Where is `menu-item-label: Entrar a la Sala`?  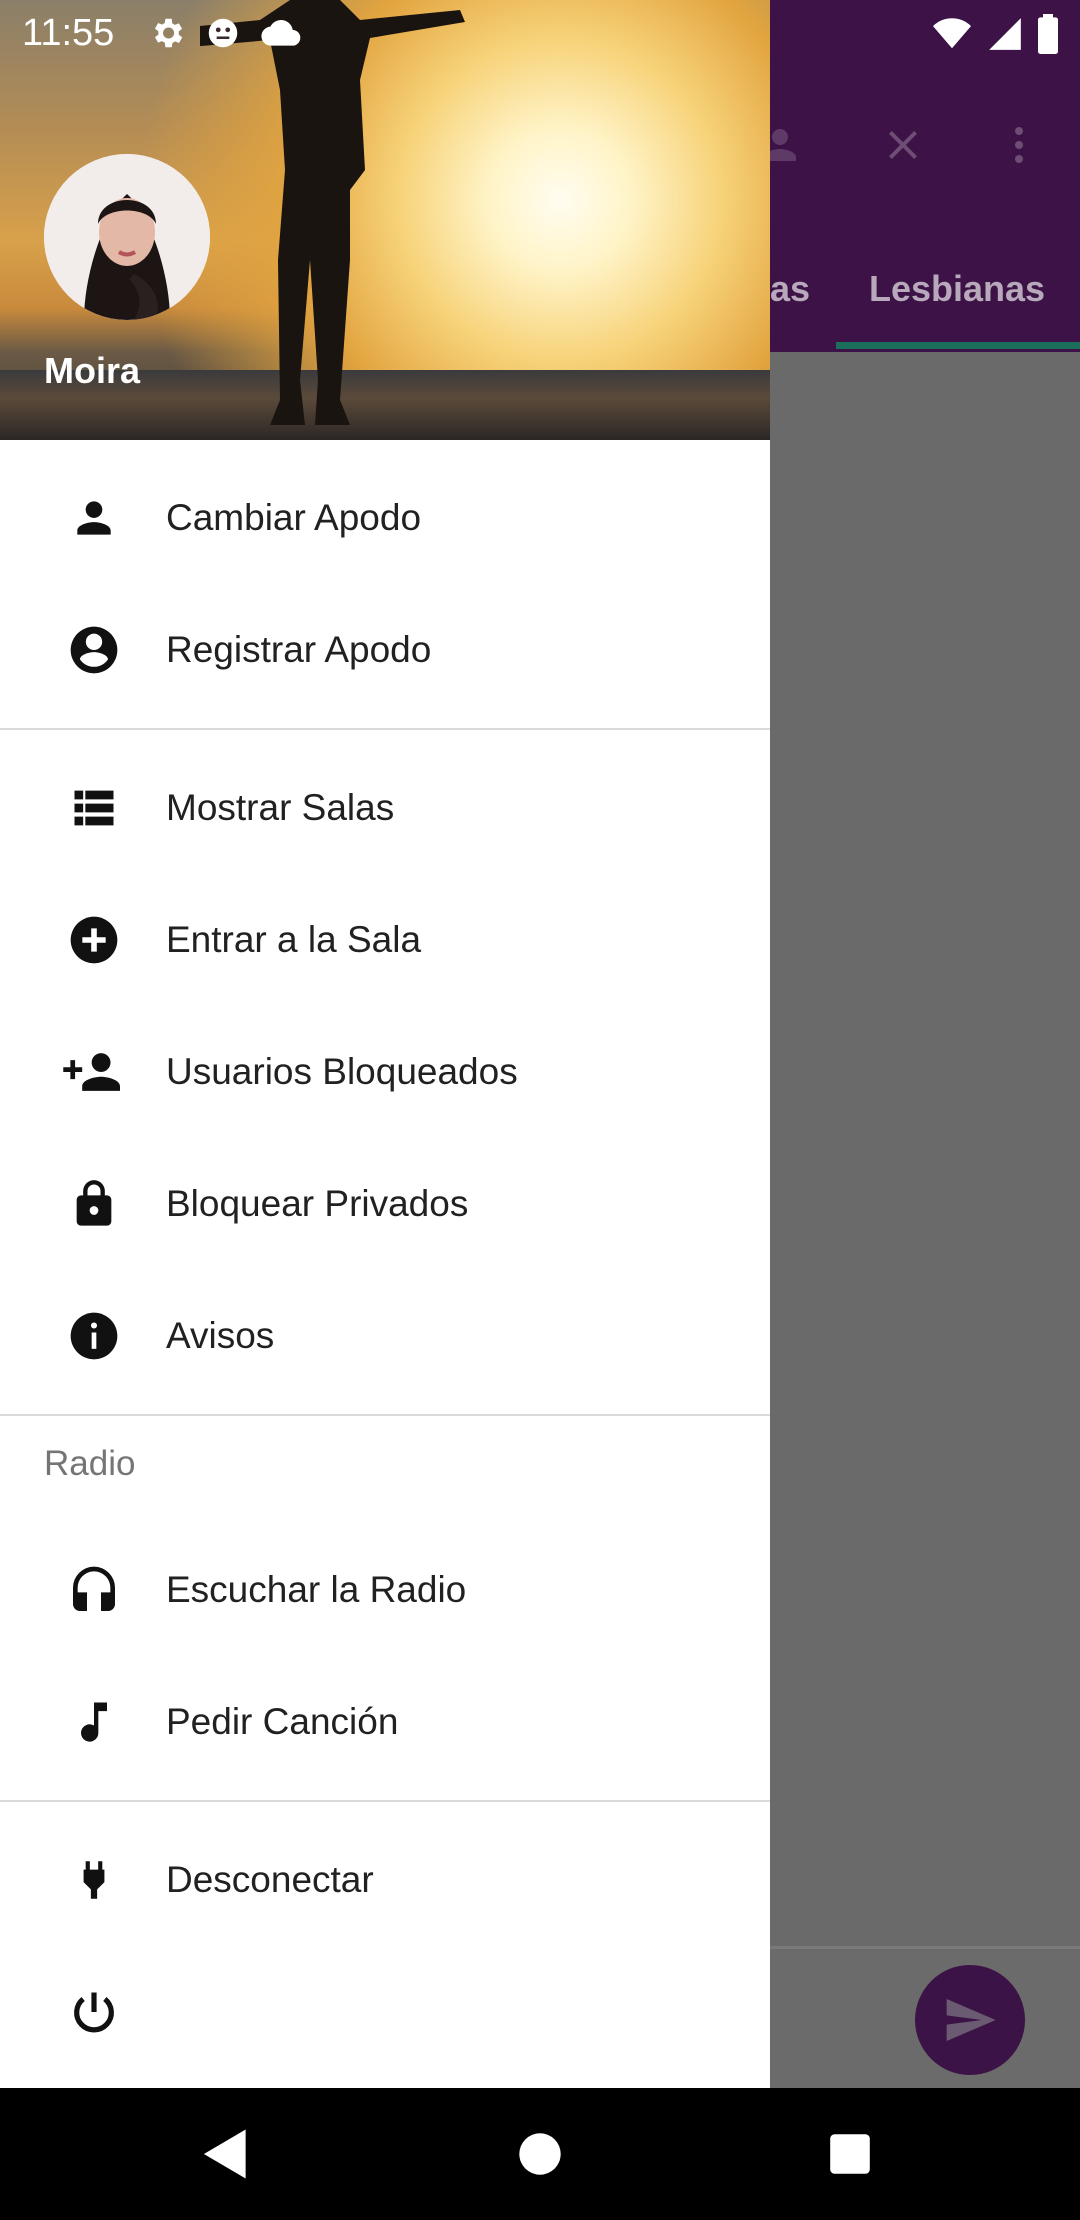
menu-item-label: Entrar a la Sala is located at coordinates (294, 939).